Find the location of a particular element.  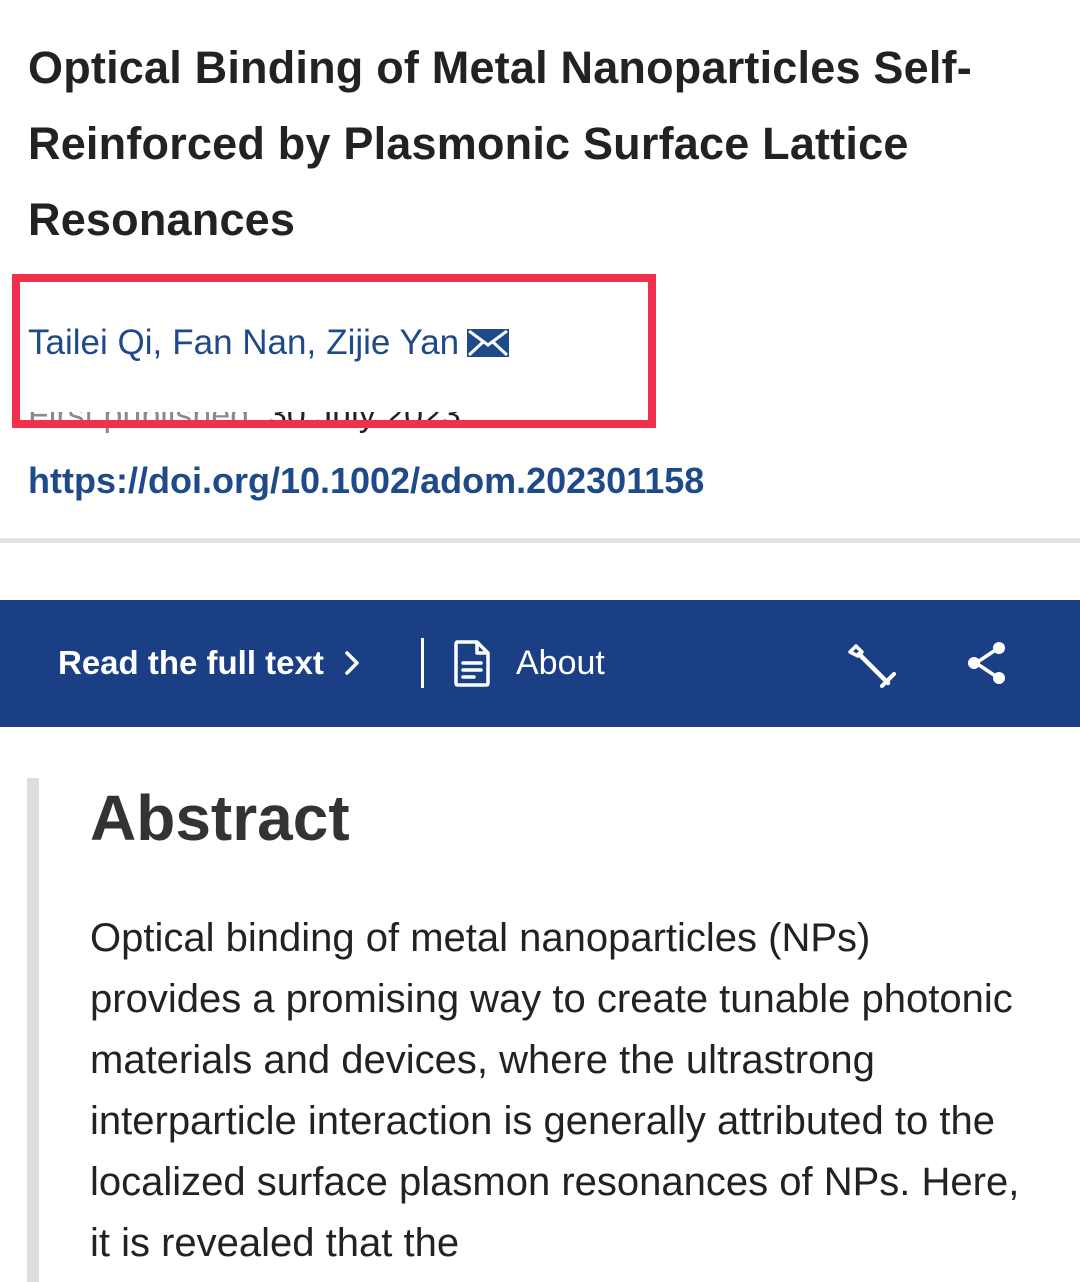

published-info: First published: 30 July 2023 is located at coordinates (244, 429).